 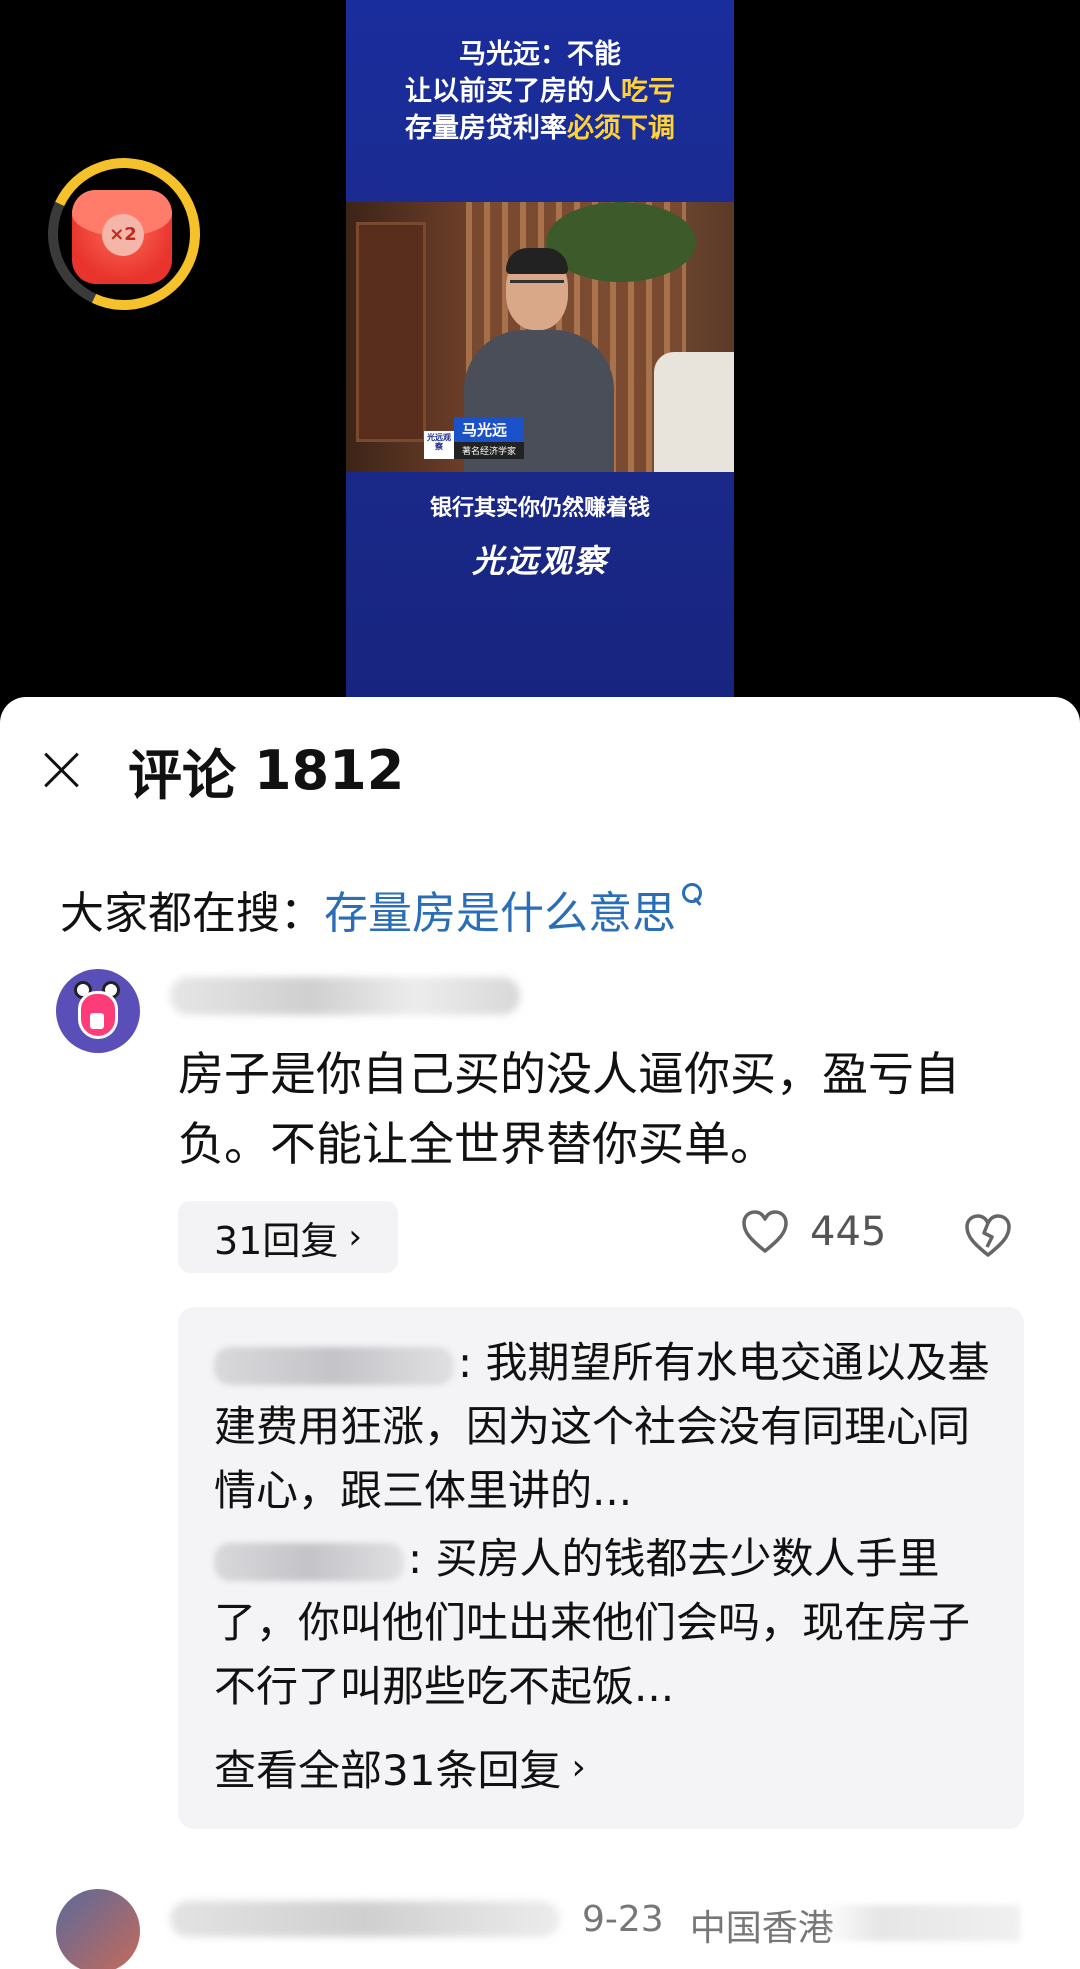 I want to click on trending-search: 大家都在搜： 存量房是什么意思, so click(x=382, y=909).